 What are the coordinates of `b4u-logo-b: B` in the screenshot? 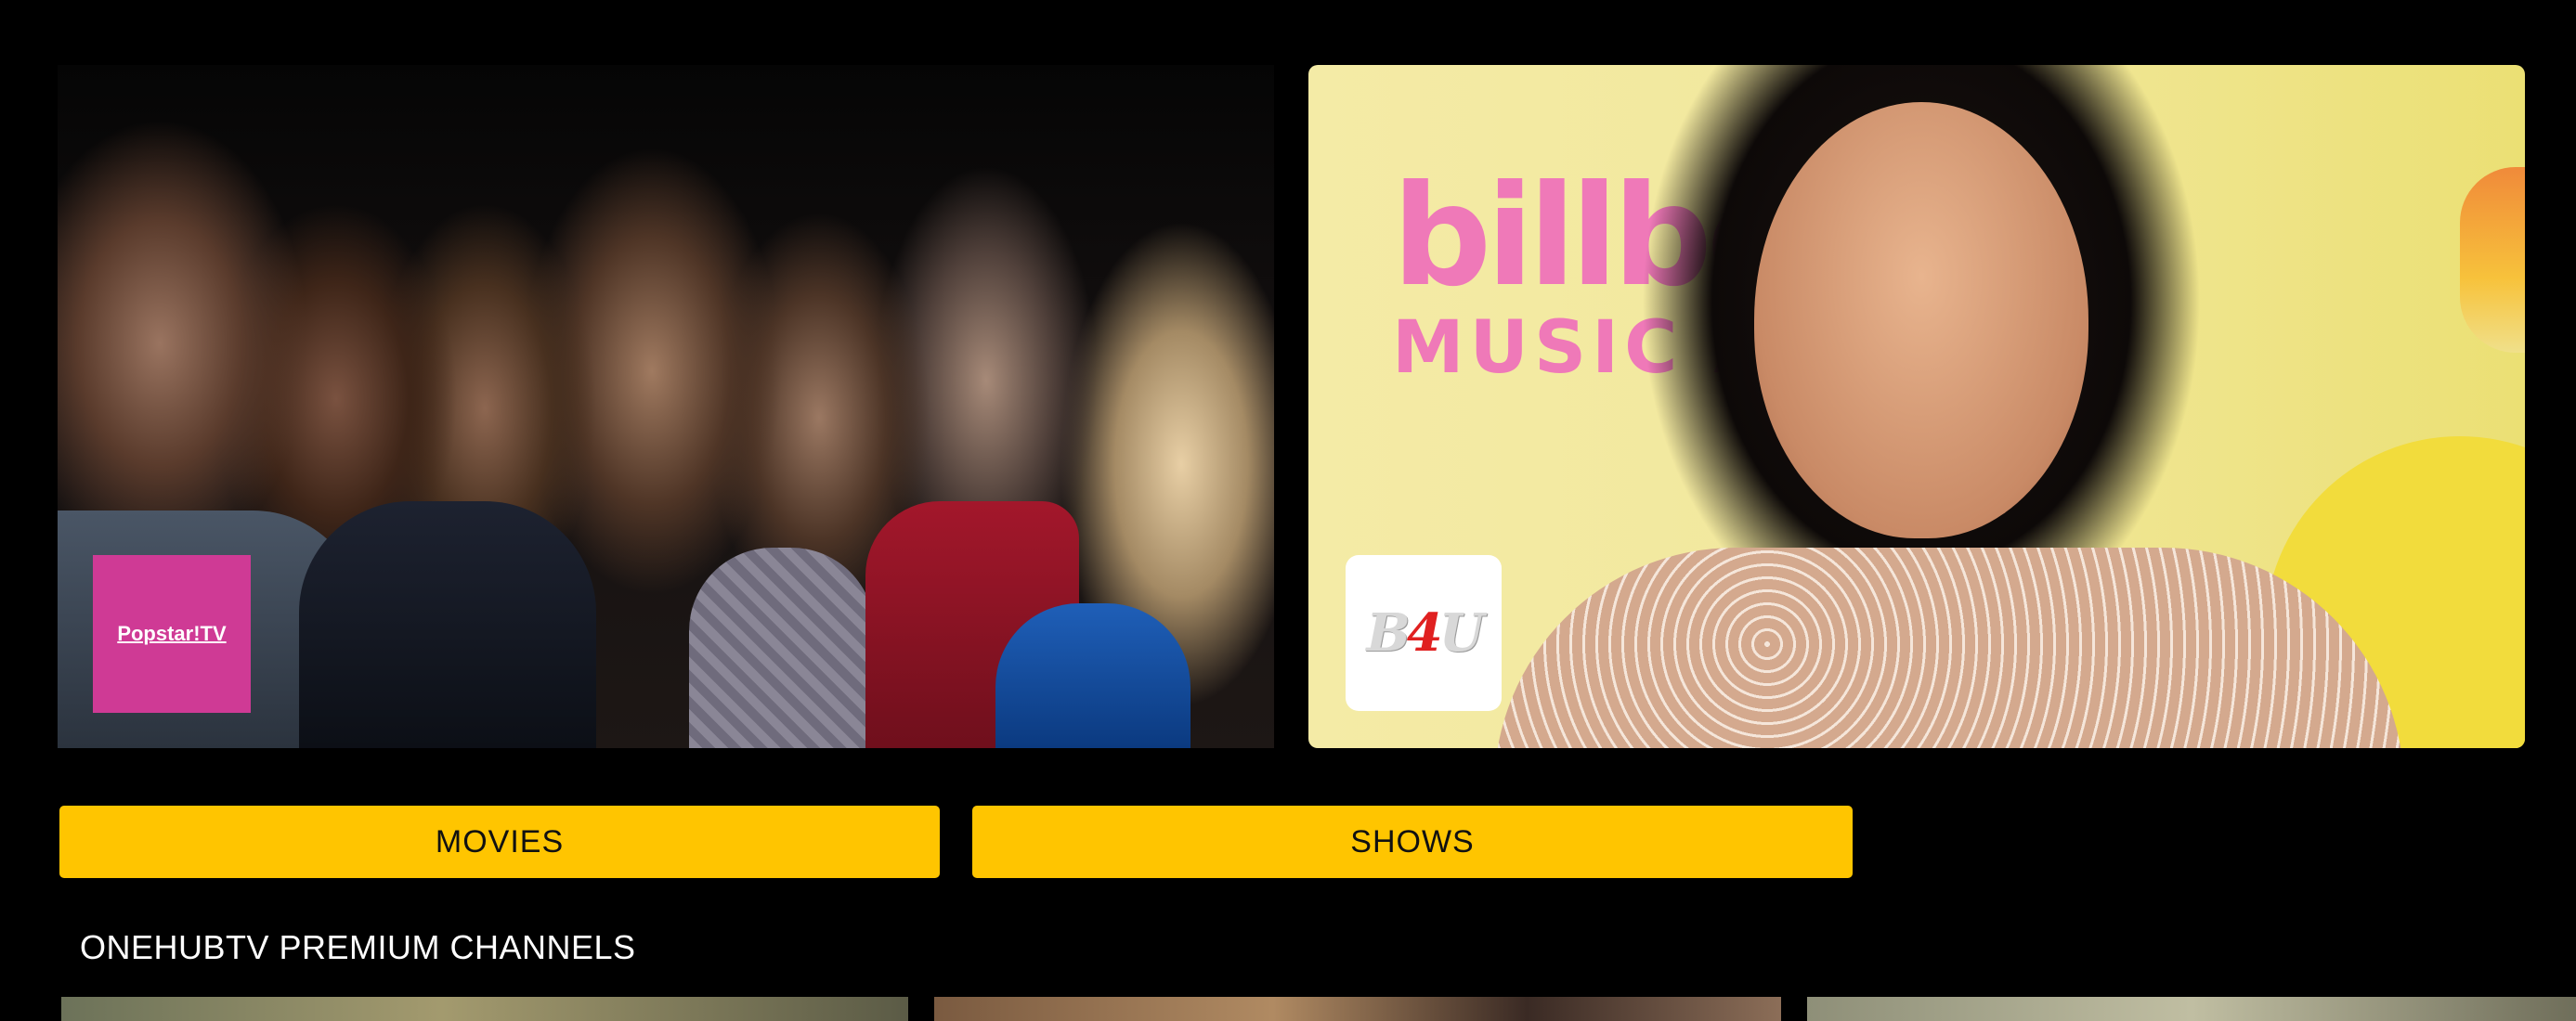 It's located at (1388, 633).